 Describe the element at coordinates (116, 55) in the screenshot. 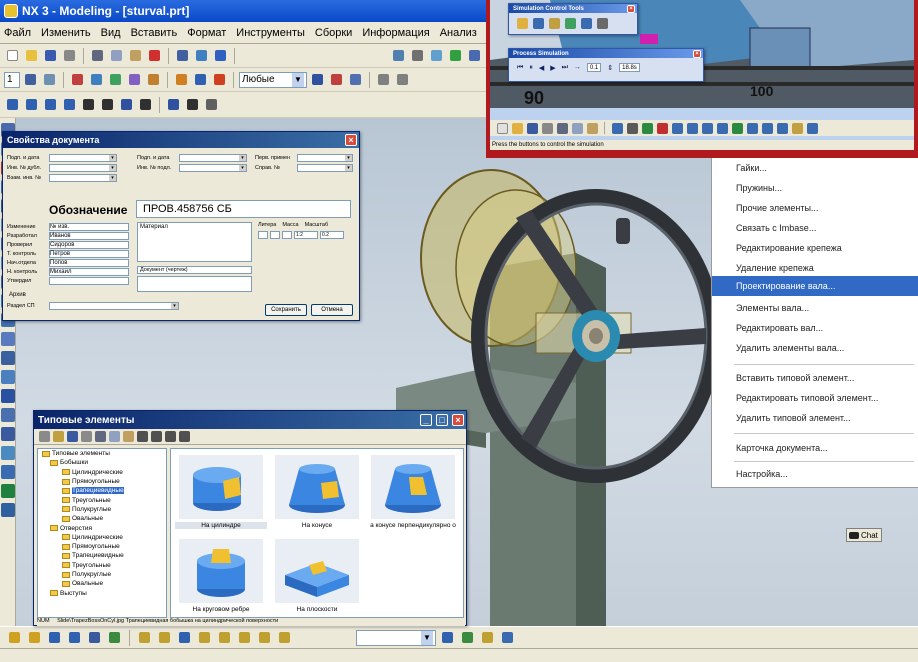

I see `copy-icon` at that location.